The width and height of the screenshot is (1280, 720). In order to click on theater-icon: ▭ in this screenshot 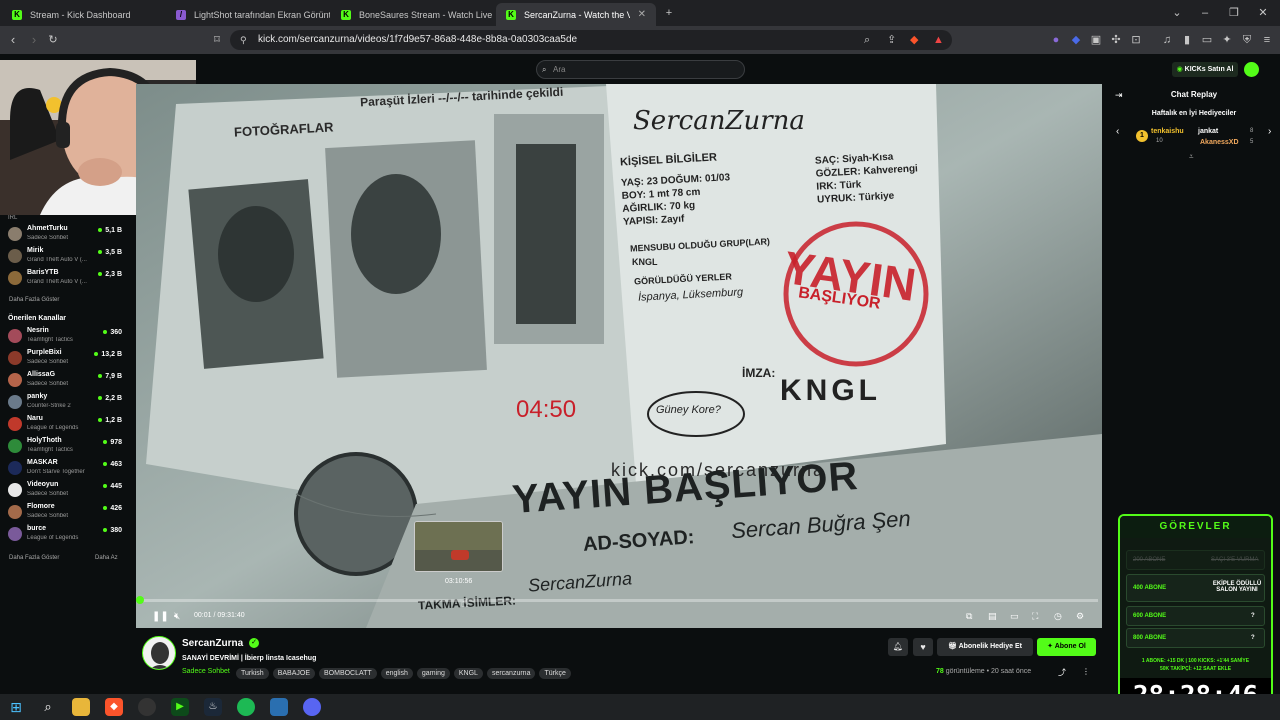, I will do `click(1014, 616)`.